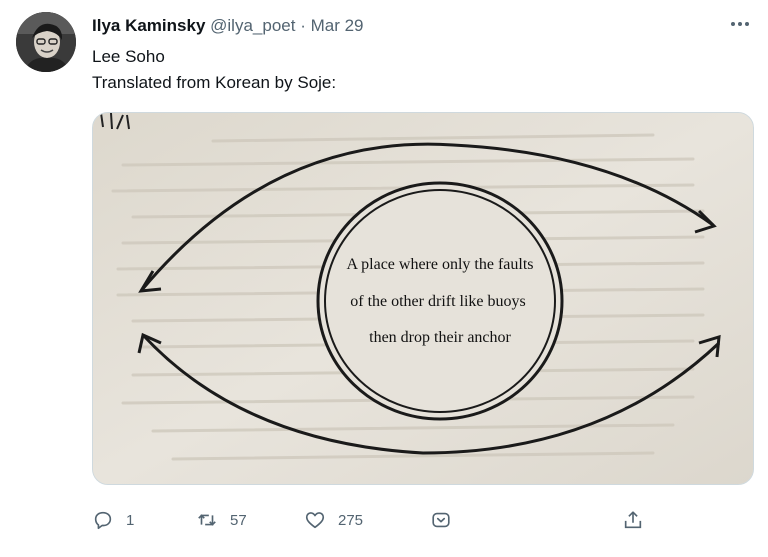 The width and height of the screenshot is (768, 557). Describe the element at coordinates (221, 520) in the screenshot. I see `retweet-button: 57` at that location.